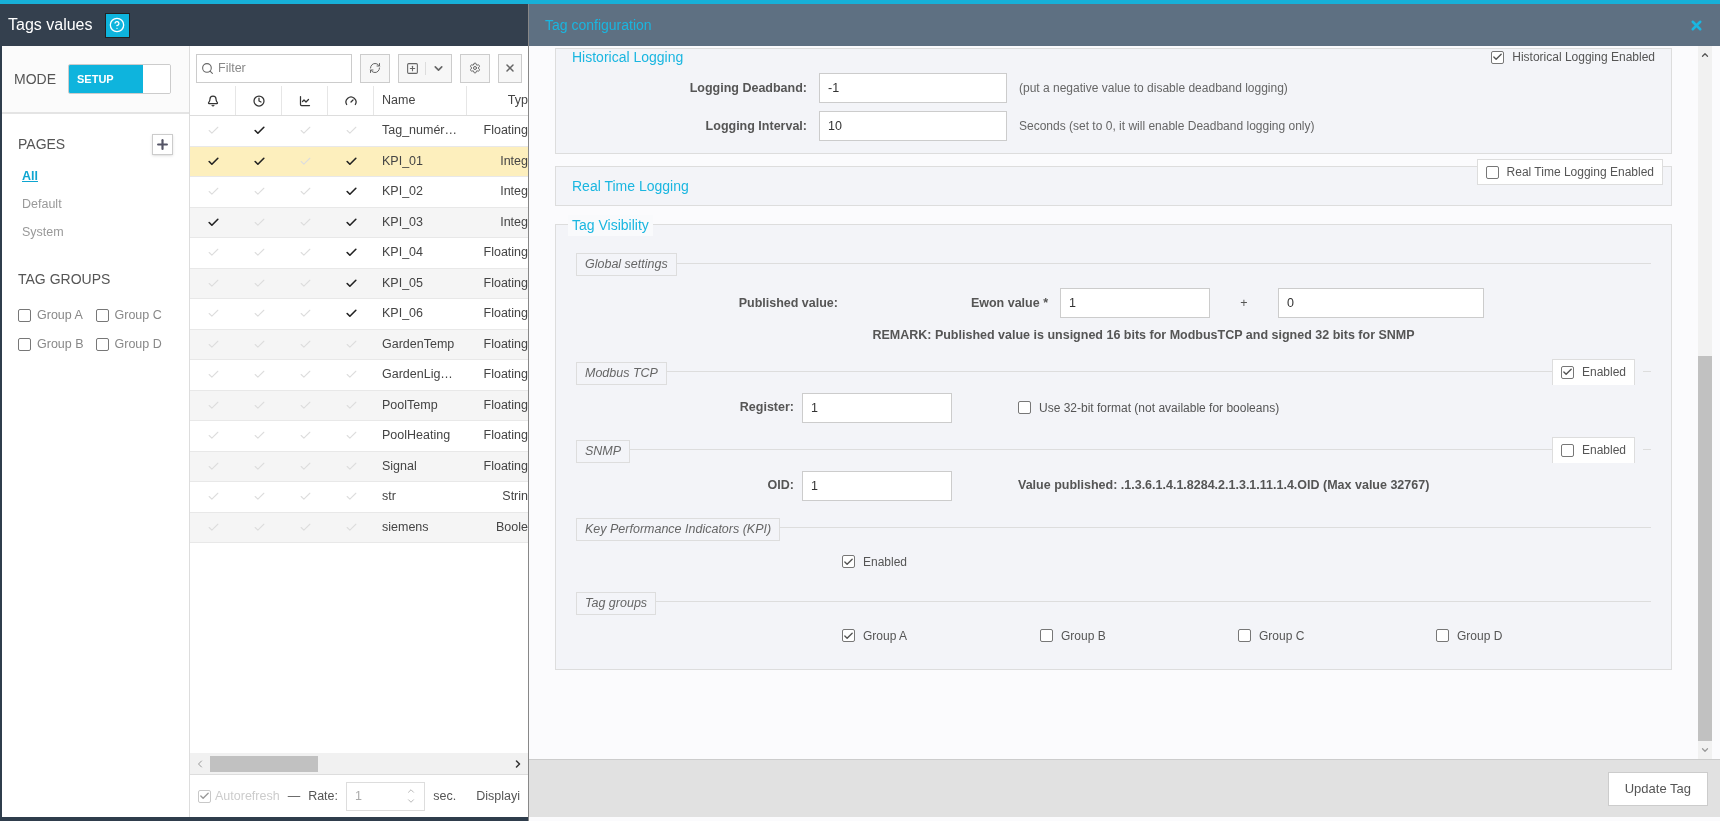 This screenshot has height=821, width=1720. I want to click on table-row: GardenTemp Floating, so click(359, 344).